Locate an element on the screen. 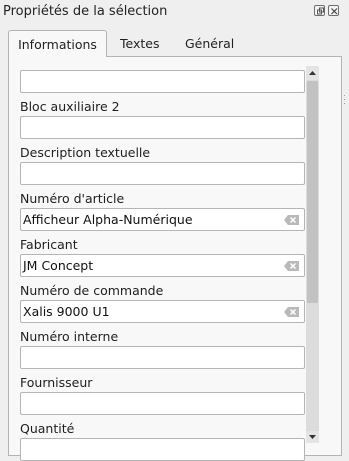 This screenshot has height=461, width=349. panel-titlebar: Propriétés de la sélection is located at coordinates (174, 12).